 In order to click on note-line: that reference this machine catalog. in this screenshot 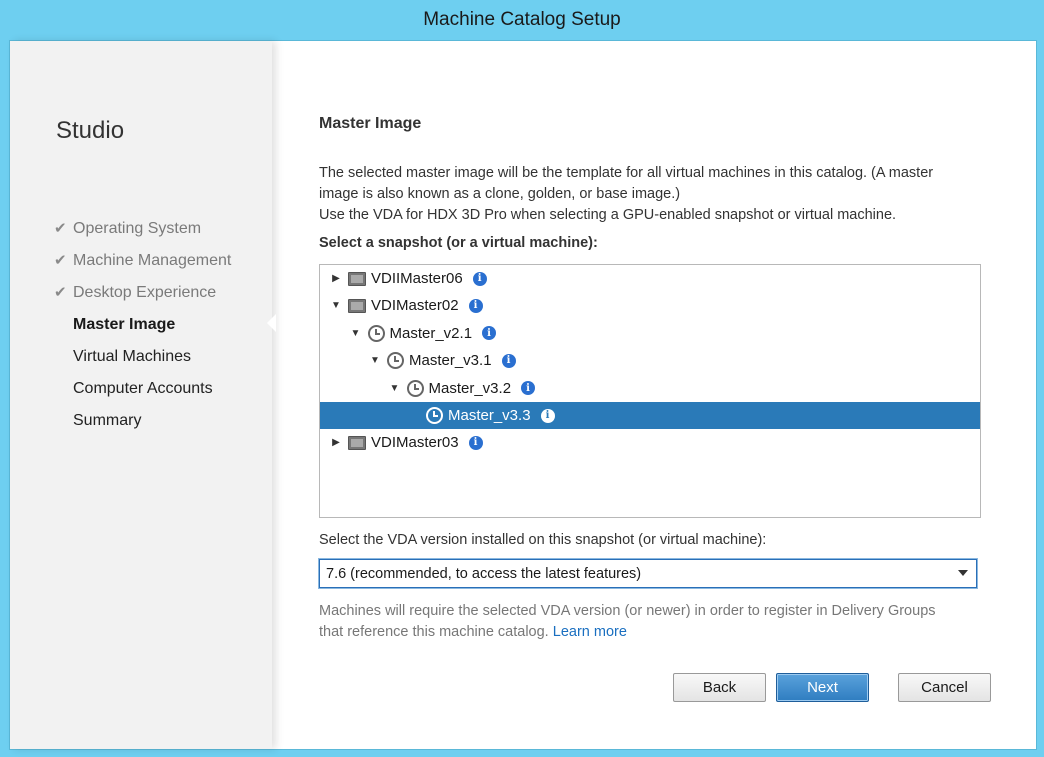, I will do `click(434, 632)`.